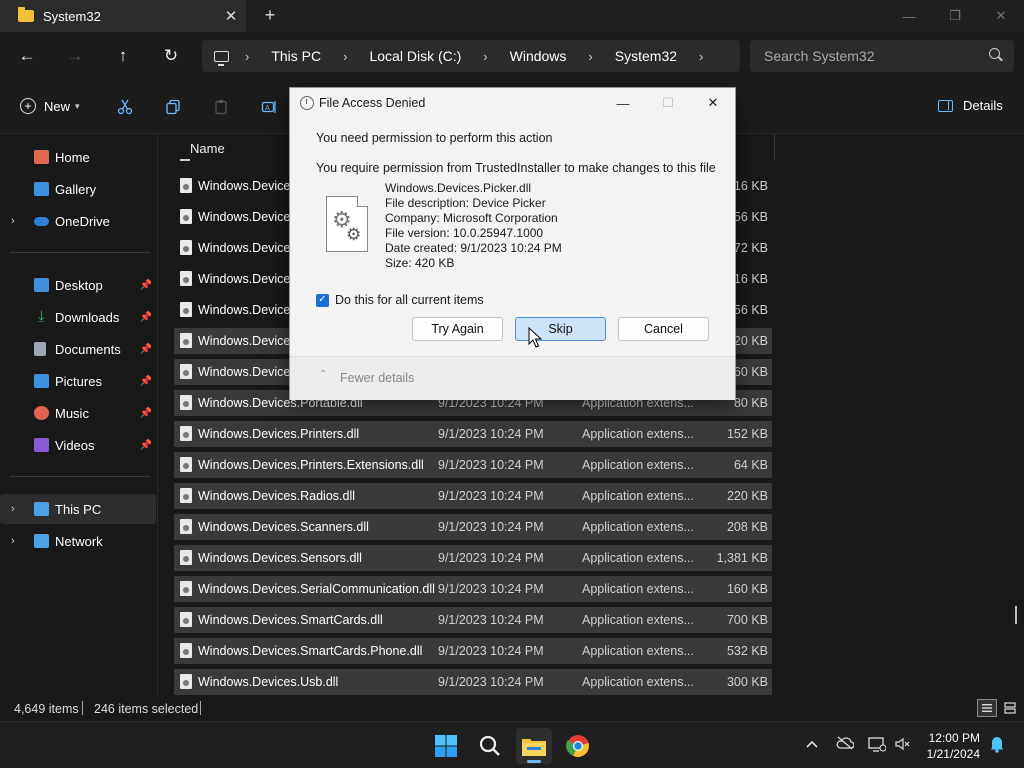 This screenshot has width=1024, height=768. What do you see at coordinates (578, 746) in the screenshot?
I see `taskbar-chrome` at bounding box center [578, 746].